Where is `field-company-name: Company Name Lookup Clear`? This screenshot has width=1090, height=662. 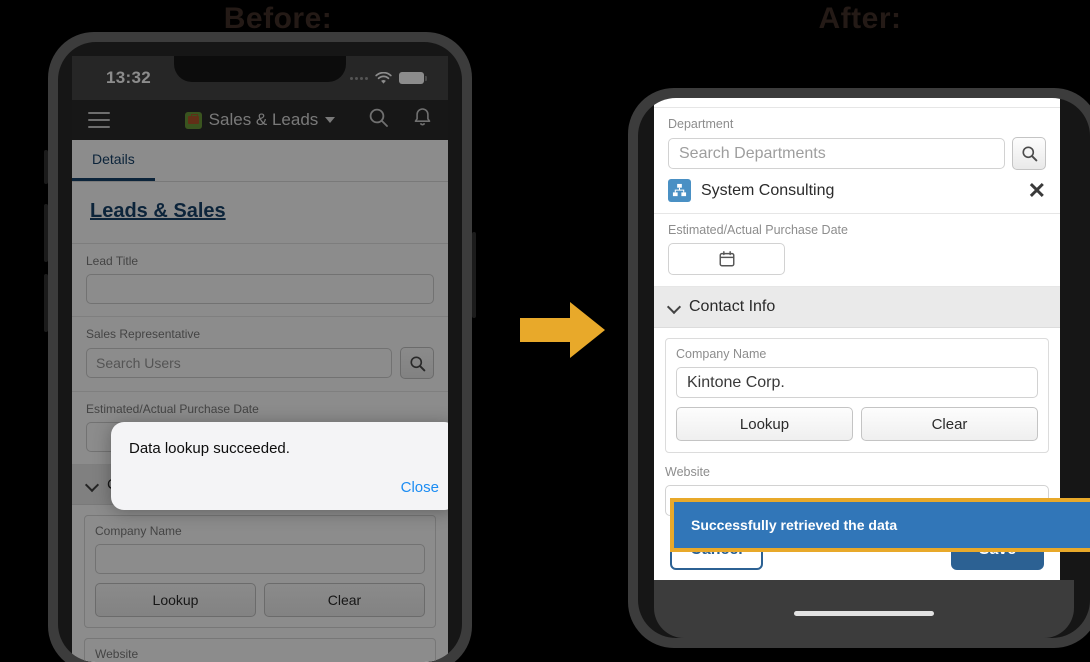 field-company-name: Company Name Lookup Clear is located at coordinates (260, 571).